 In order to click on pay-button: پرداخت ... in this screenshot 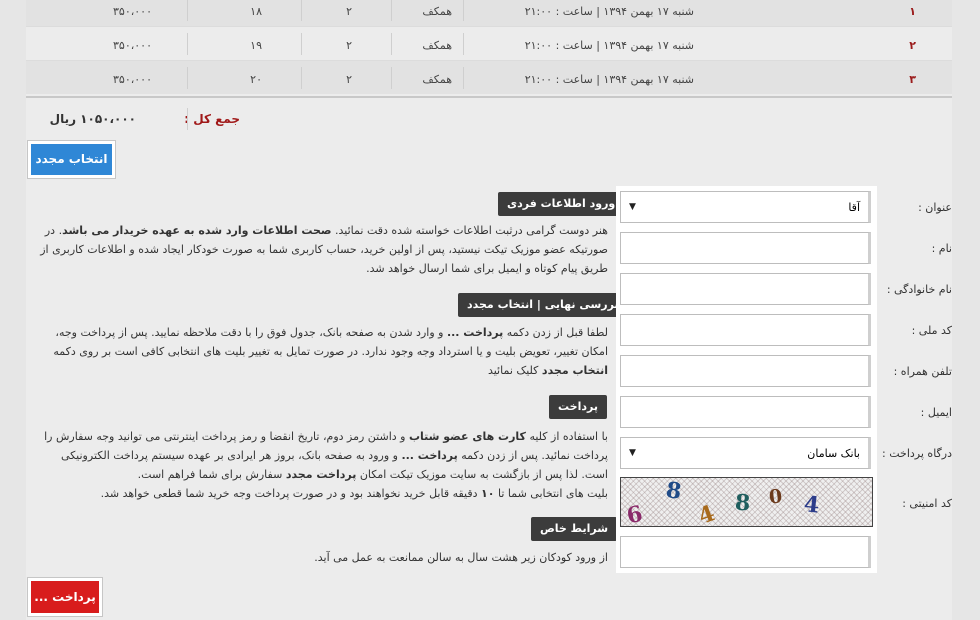, I will do `click(65, 597)`.